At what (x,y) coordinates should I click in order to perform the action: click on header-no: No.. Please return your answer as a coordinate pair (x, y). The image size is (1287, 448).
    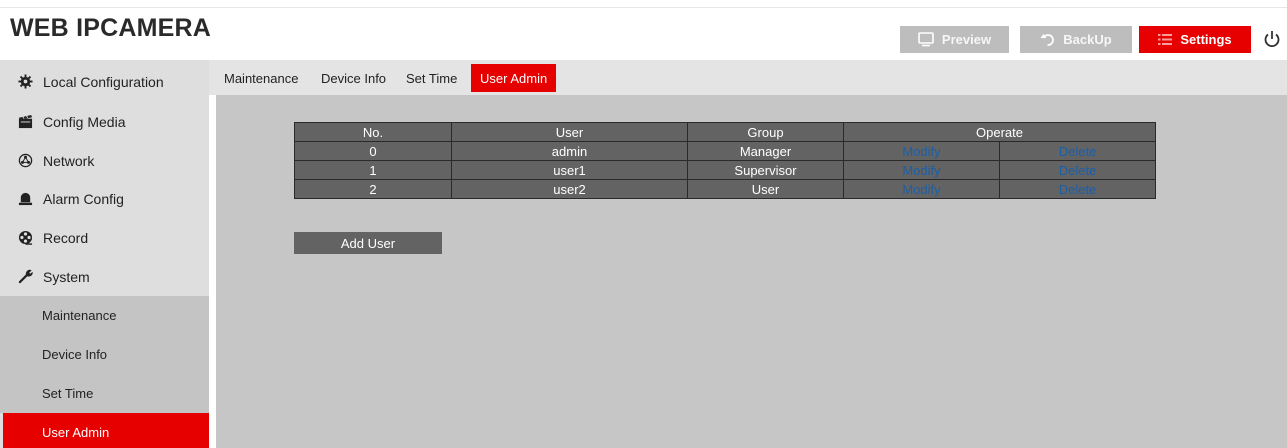
    Looking at the image, I should click on (373, 132).